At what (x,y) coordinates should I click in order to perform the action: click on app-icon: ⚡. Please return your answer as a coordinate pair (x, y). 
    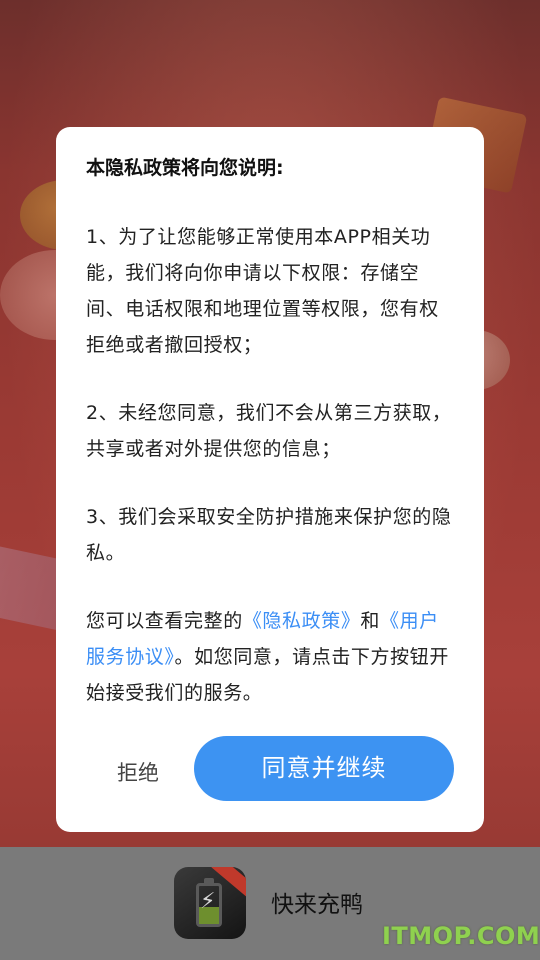
    Looking at the image, I should click on (210, 903).